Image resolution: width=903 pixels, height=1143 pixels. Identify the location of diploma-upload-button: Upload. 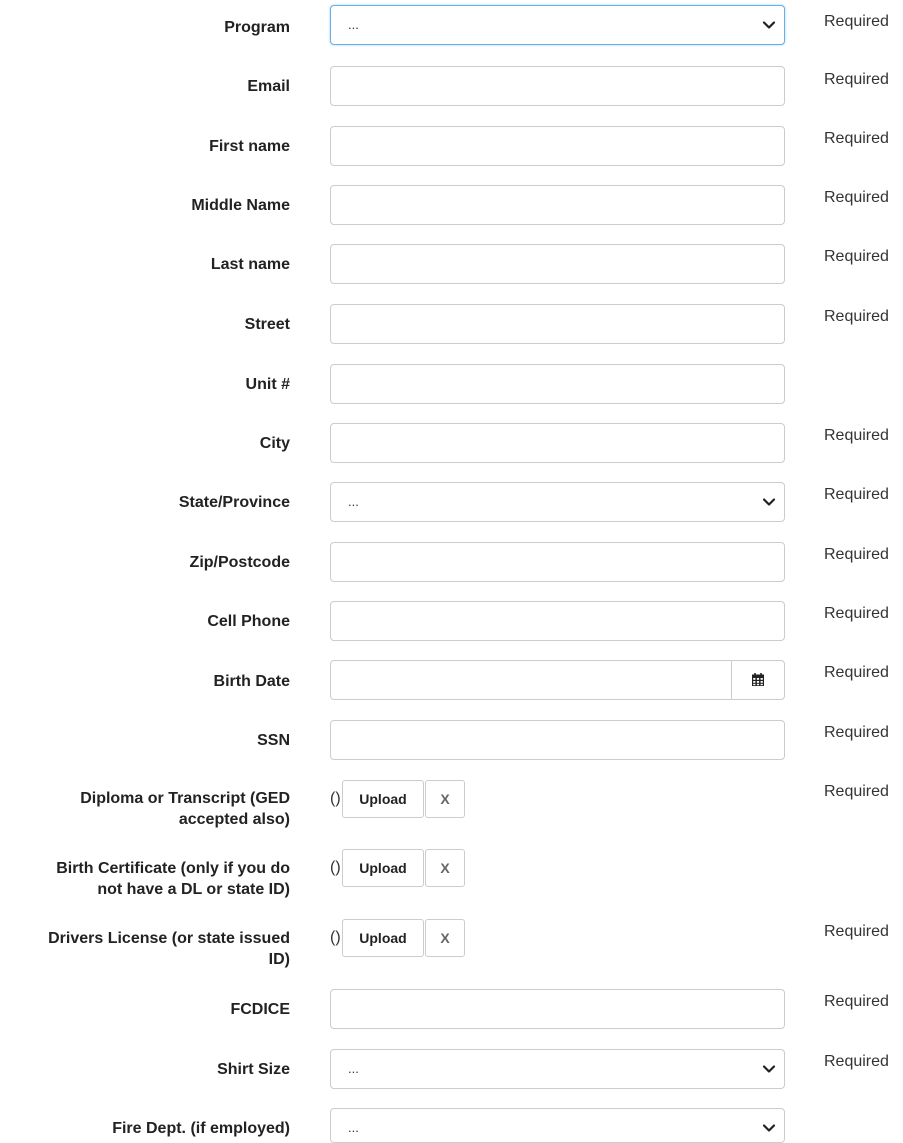
(383, 799).